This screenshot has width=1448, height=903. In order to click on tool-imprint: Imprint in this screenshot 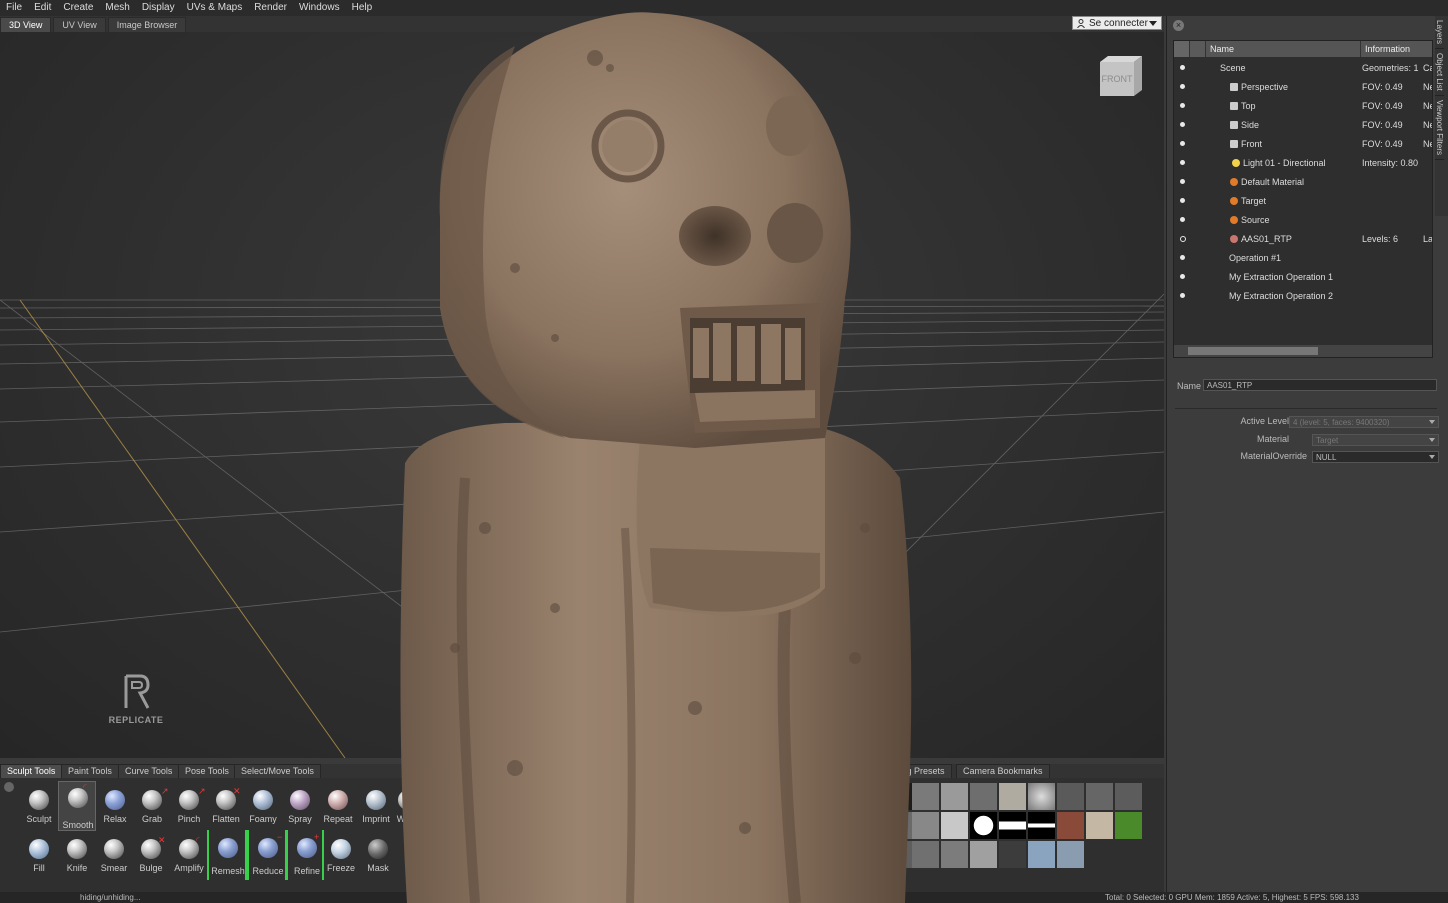, I will do `click(376, 808)`.